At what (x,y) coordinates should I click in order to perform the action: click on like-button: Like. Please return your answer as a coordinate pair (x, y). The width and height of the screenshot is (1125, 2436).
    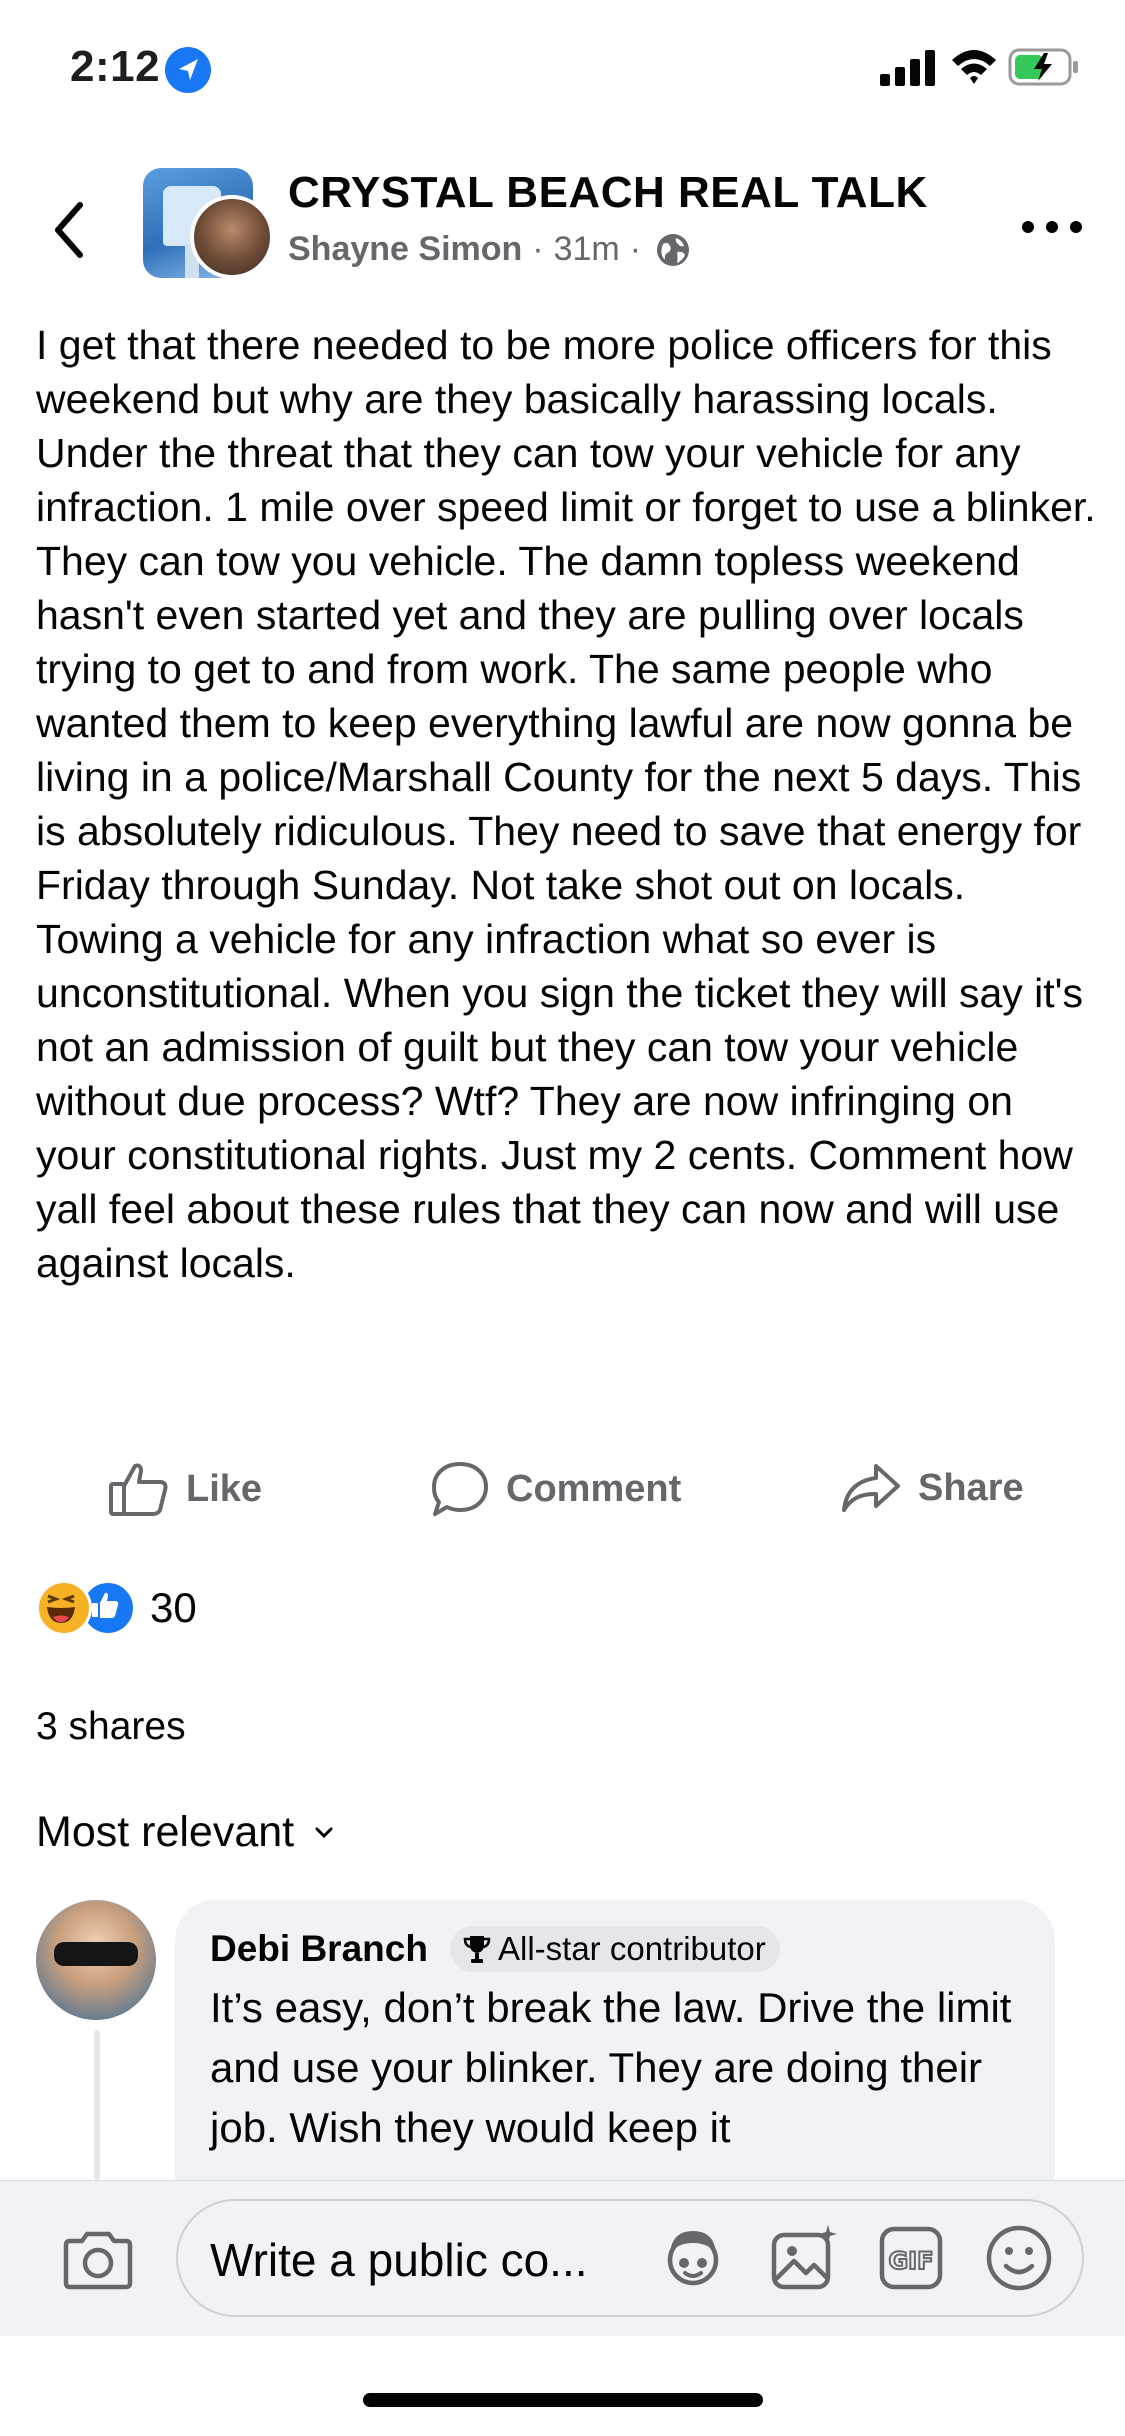
    Looking at the image, I should click on (185, 1489).